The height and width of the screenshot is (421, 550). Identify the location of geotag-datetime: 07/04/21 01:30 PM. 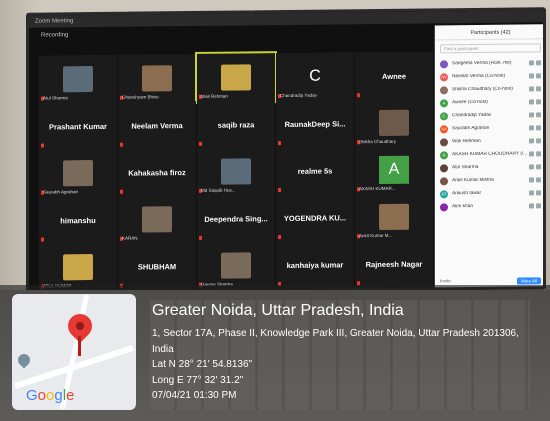
(194, 395).